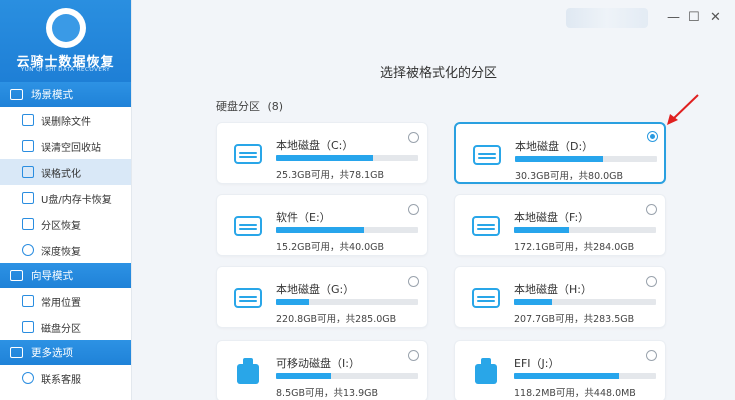 Image resolution: width=735 pixels, height=400 pixels. I want to click on partition-icon, so click(28, 224).